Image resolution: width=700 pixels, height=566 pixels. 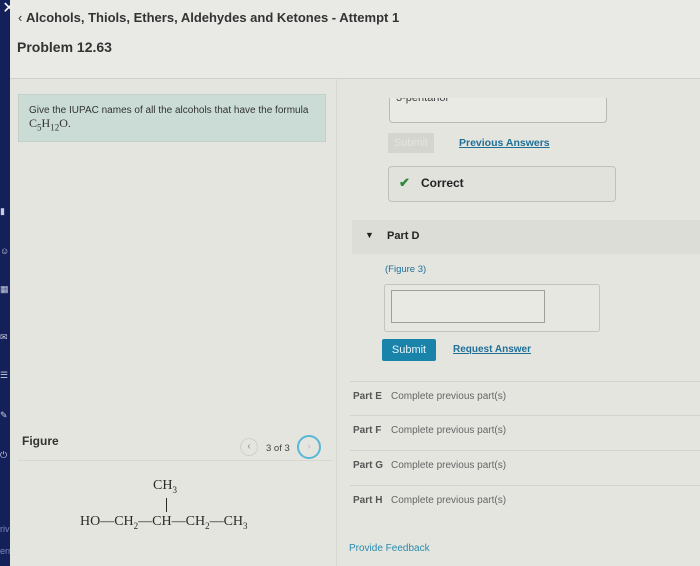 What do you see at coordinates (5, 211) in the screenshot?
I see `info-icon: ▮` at bounding box center [5, 211].